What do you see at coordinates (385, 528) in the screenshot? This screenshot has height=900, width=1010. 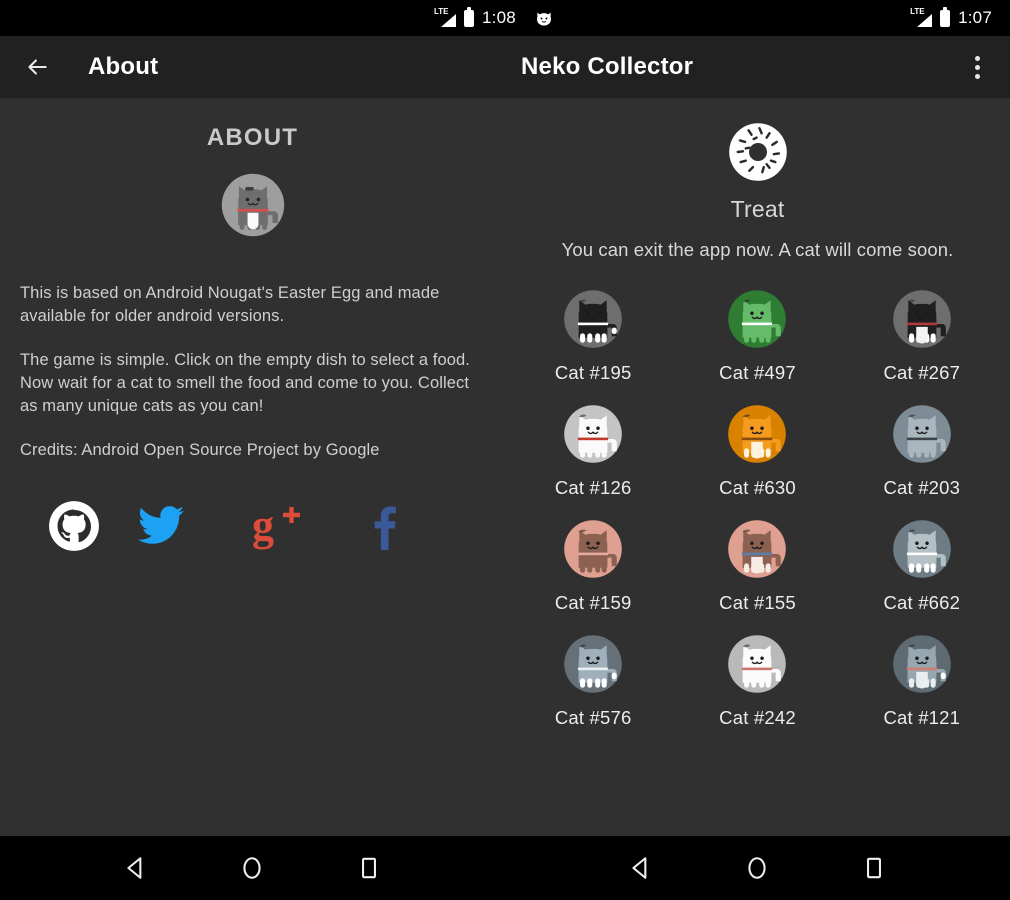 I see `facebook-icon` at bounding box center [385, 528].